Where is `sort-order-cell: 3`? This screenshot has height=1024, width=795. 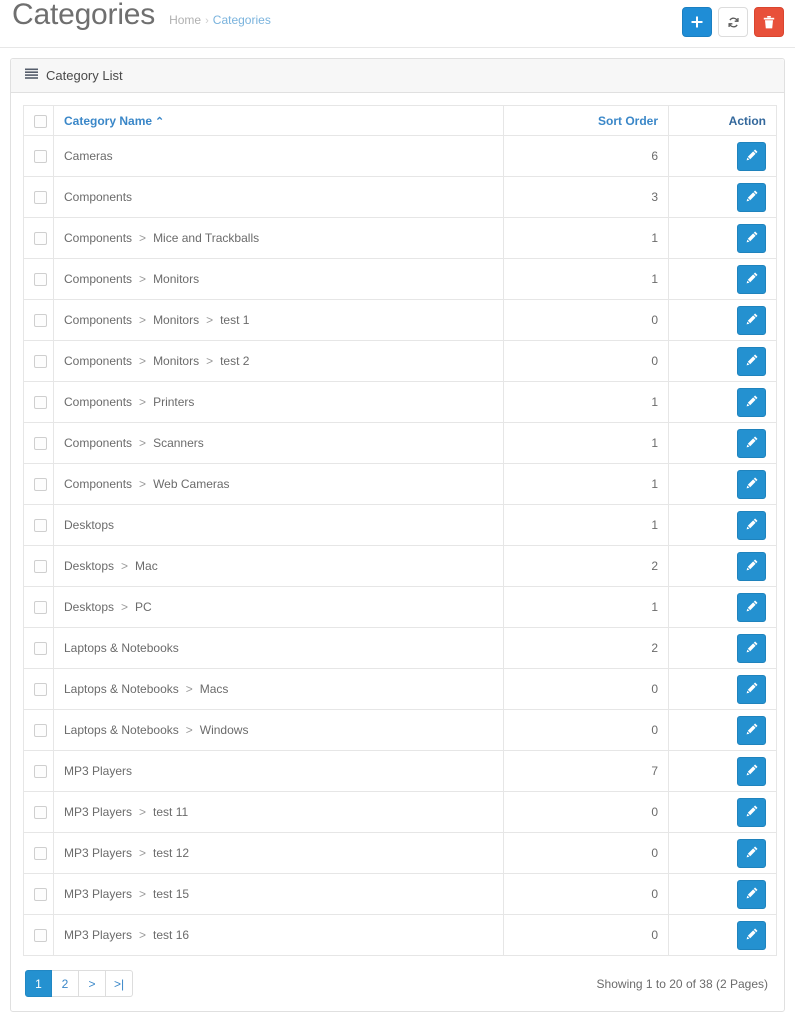
sort-order-cell: 3 is located at coordinates (586, 197).